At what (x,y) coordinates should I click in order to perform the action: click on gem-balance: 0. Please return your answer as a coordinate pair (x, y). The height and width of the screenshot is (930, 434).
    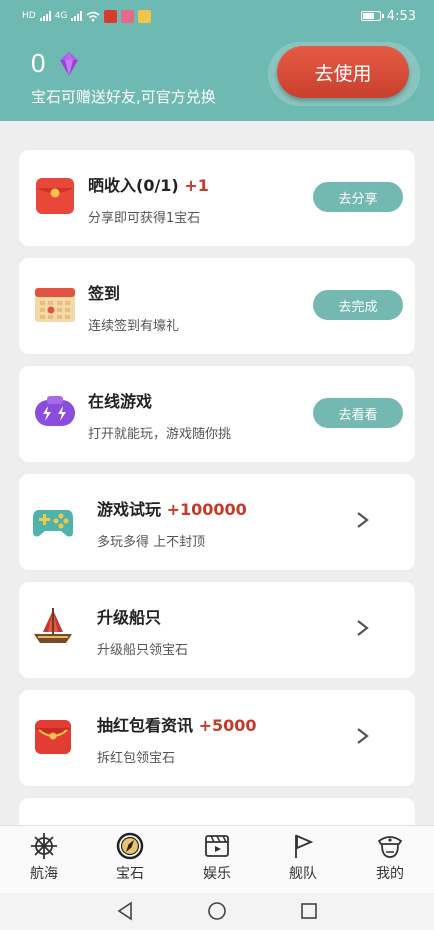
    Looking at the image, I should click on (55, 63).